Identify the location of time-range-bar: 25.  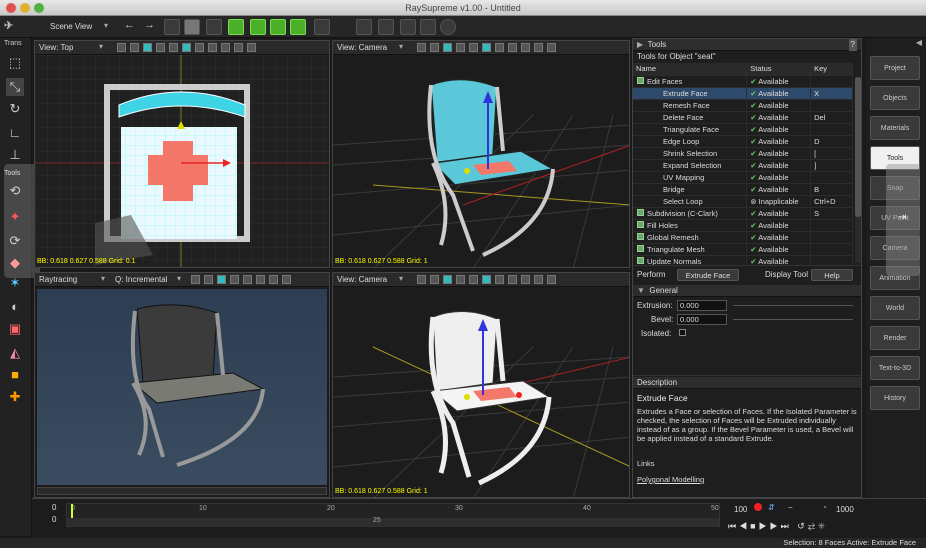
(393, 521).